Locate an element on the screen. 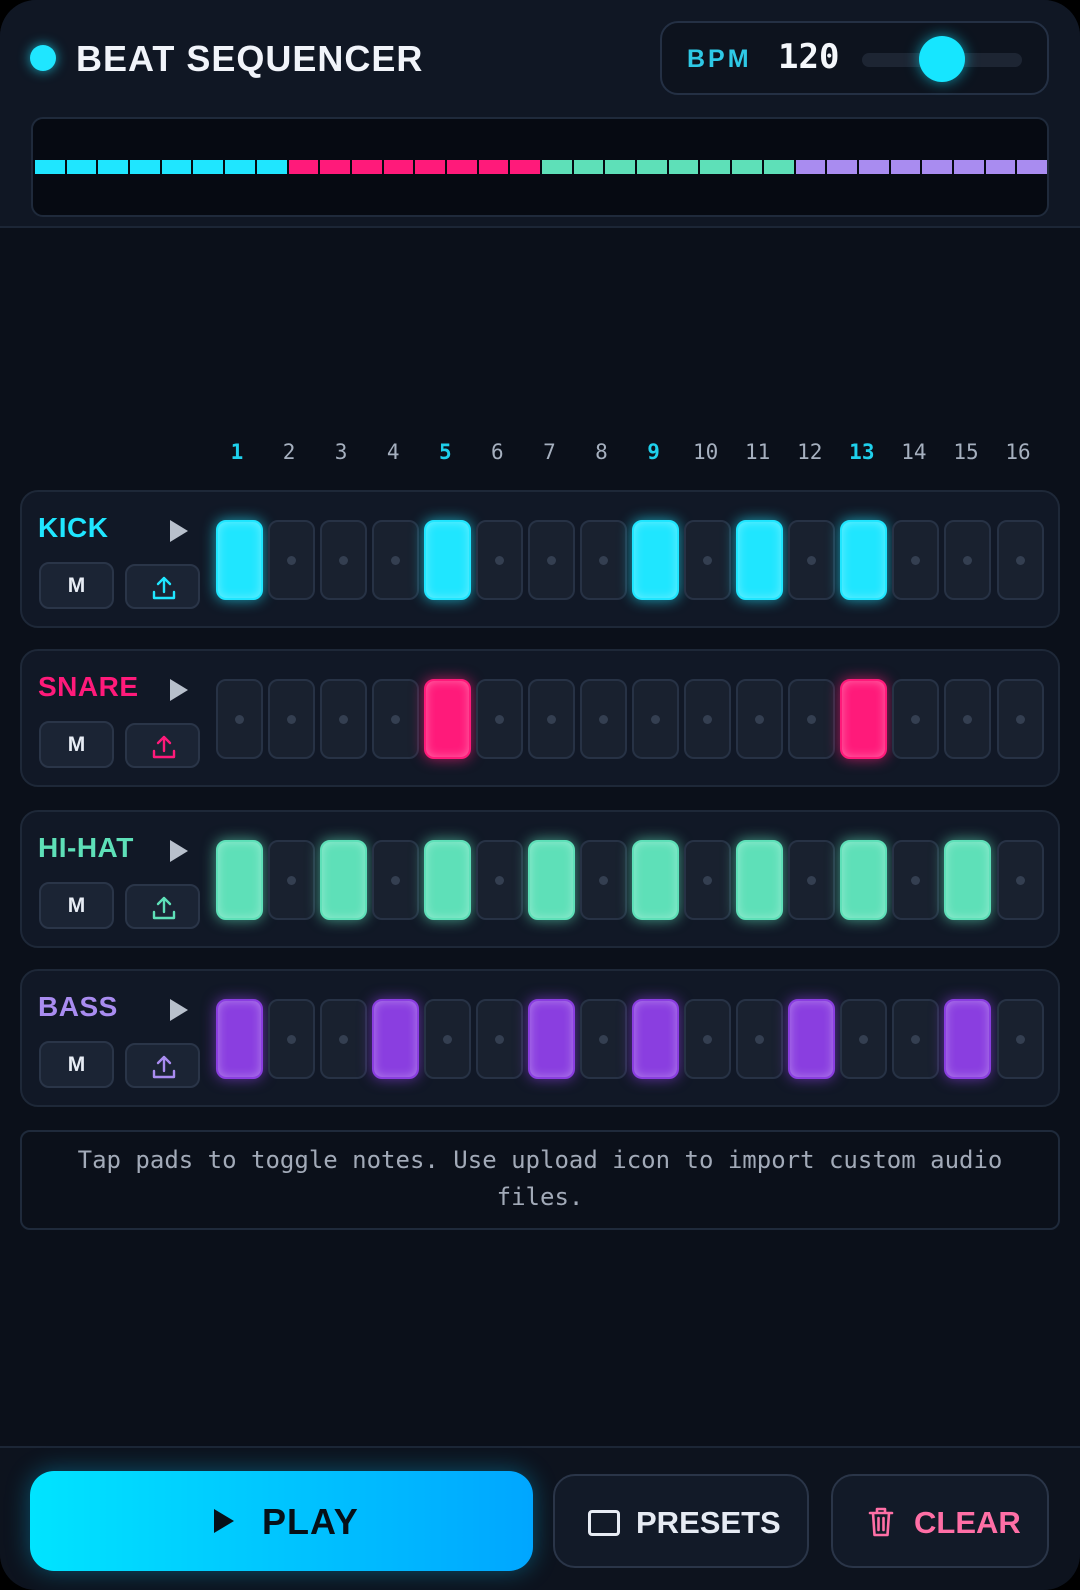 The image size is (1080, 1590). track-kick: KICK M is located at coordinates (540, 559).